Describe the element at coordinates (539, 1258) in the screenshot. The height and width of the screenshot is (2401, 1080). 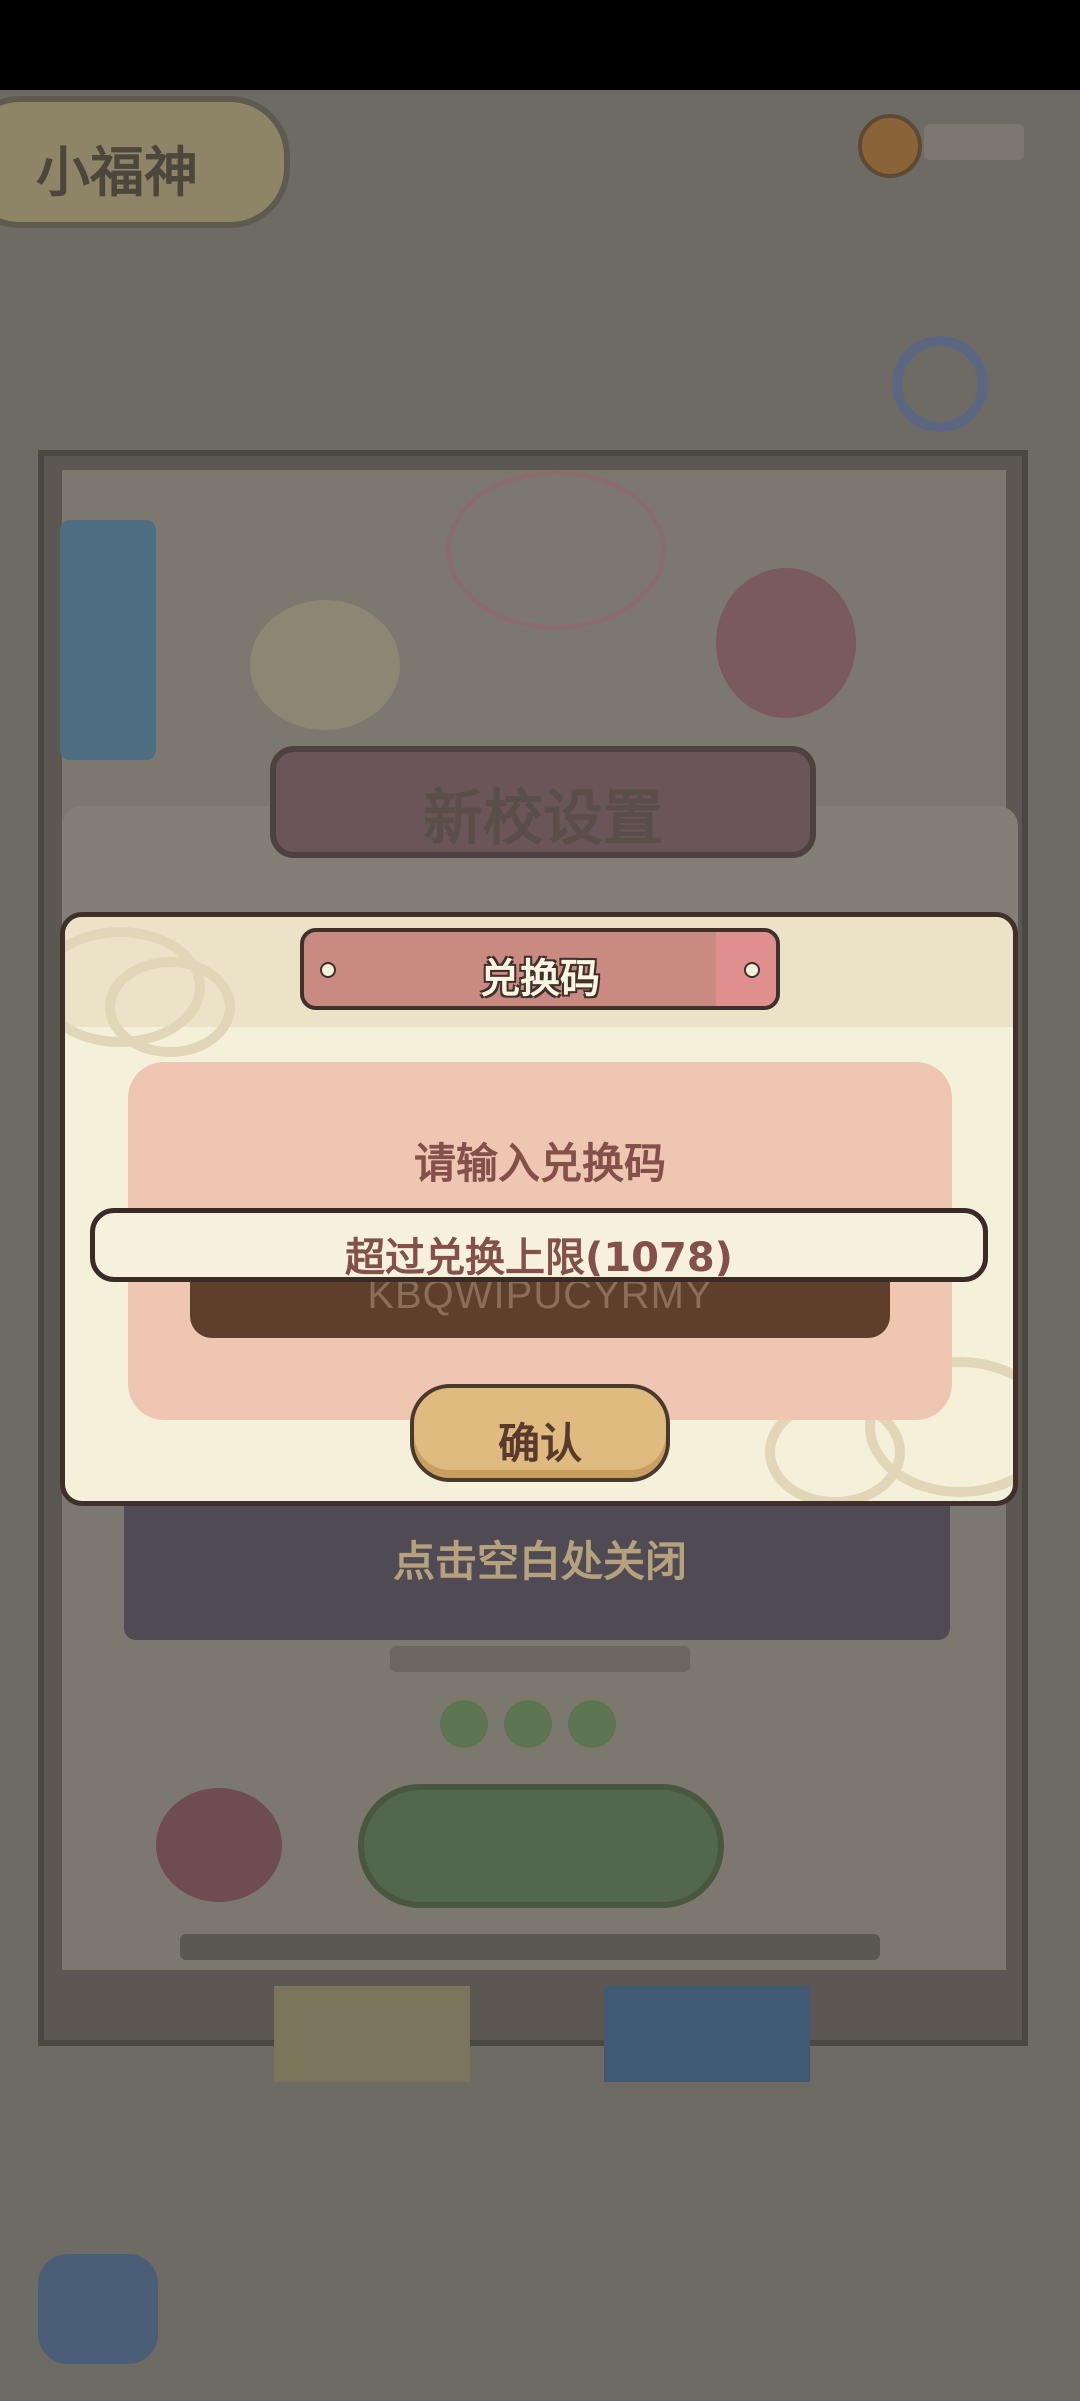
I see `error-toast-text: 超过兑换上限(1078)` at that location.